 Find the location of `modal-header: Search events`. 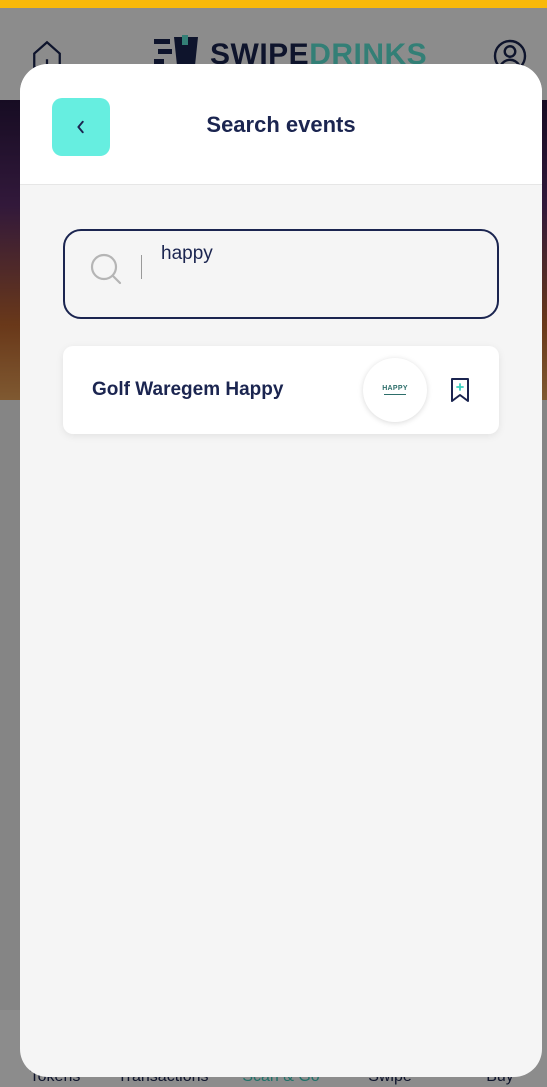

modal-header: Search events is located at coordinates (281, 124).